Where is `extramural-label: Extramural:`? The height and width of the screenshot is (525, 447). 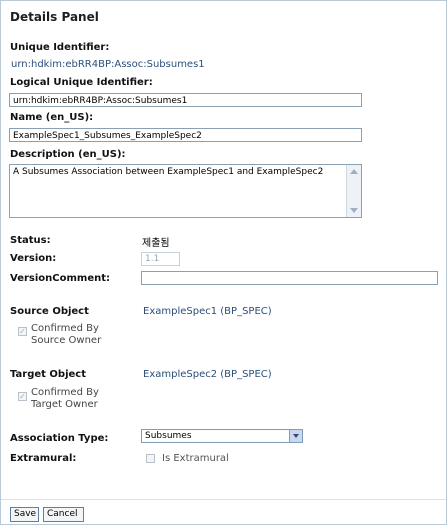 extramural-label: Extramural: is located at coordinates (43, 458).